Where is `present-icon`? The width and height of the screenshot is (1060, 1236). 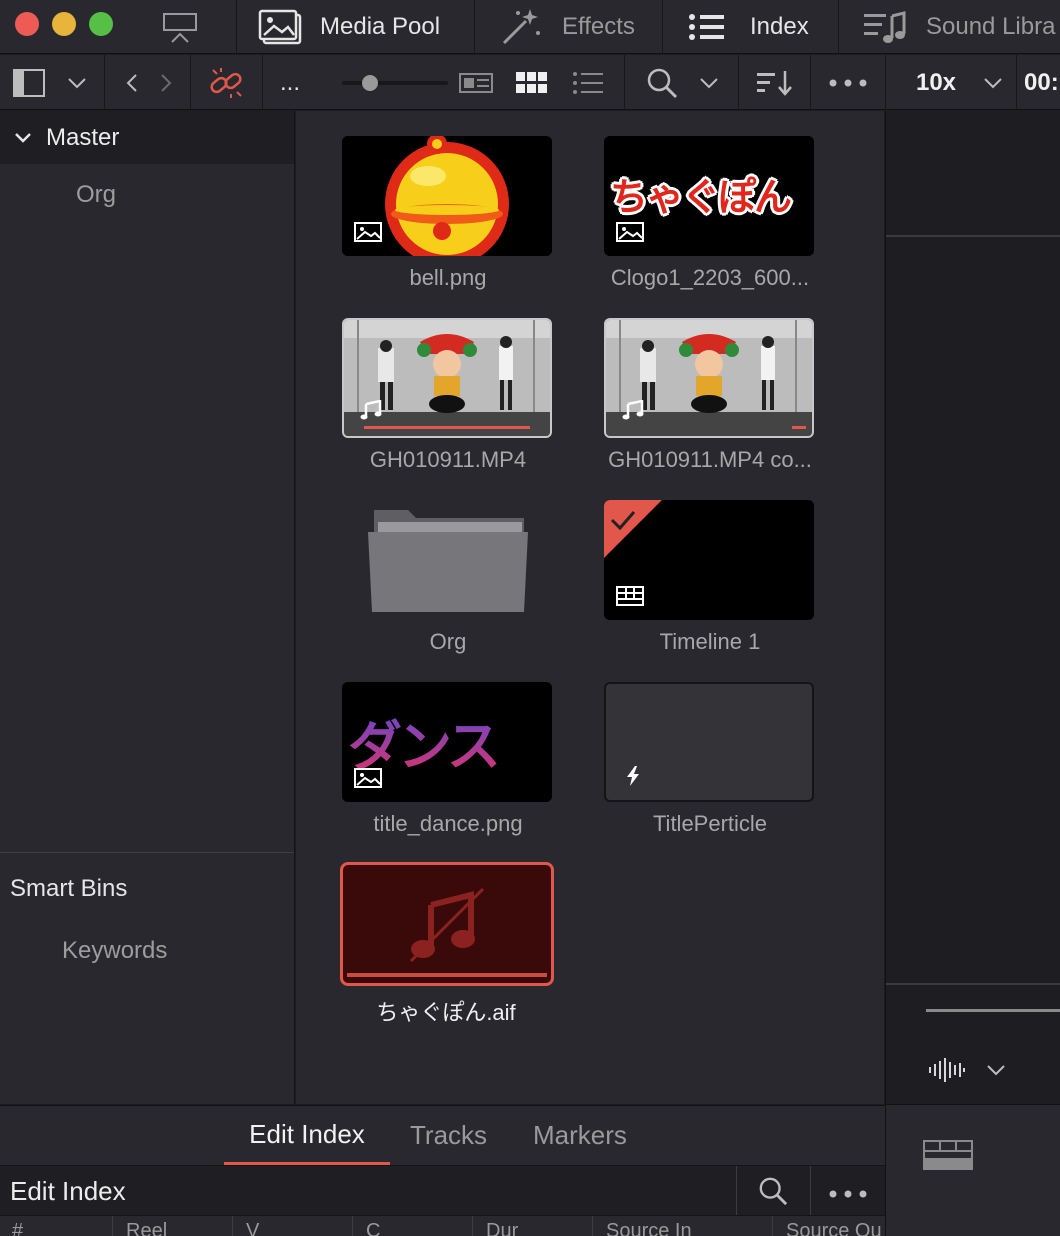 present-icon is located at coordinates (180, 28).